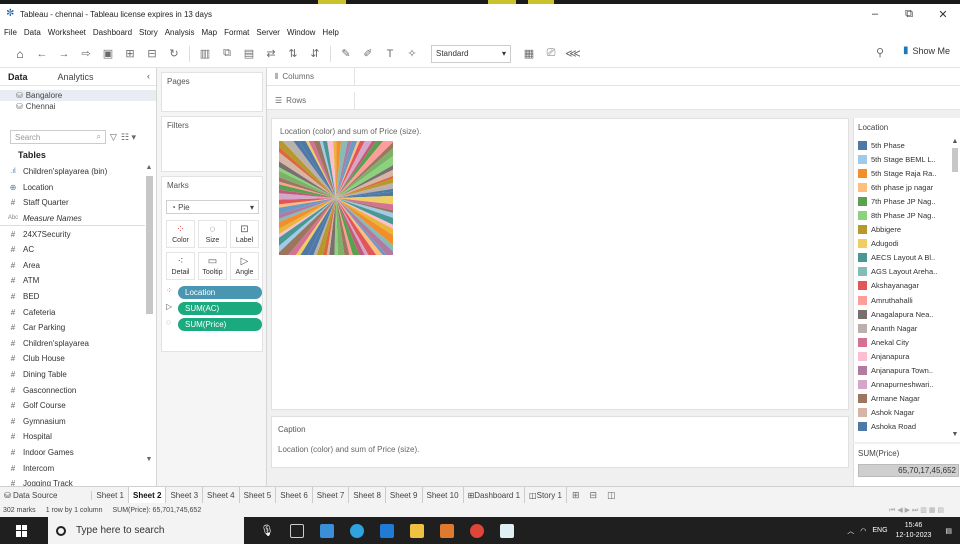 This screenshot has width=960, height=544. What do you see at coordinates (212, 234) in the screenshot?
I see `size-button: ◌ Size` at bounding box center [212, 234].